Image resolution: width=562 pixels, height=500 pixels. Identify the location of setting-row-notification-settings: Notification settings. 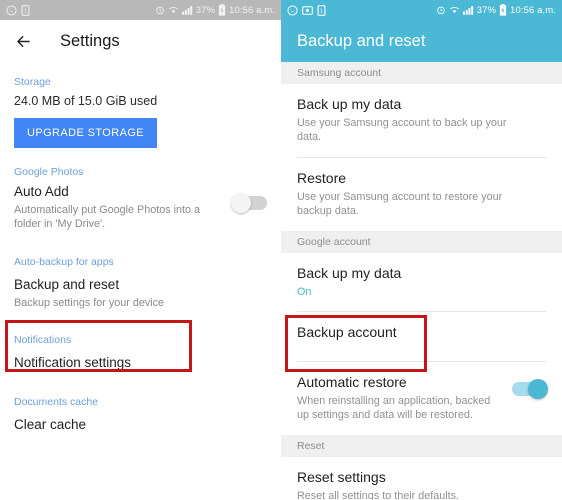
(140, 363).